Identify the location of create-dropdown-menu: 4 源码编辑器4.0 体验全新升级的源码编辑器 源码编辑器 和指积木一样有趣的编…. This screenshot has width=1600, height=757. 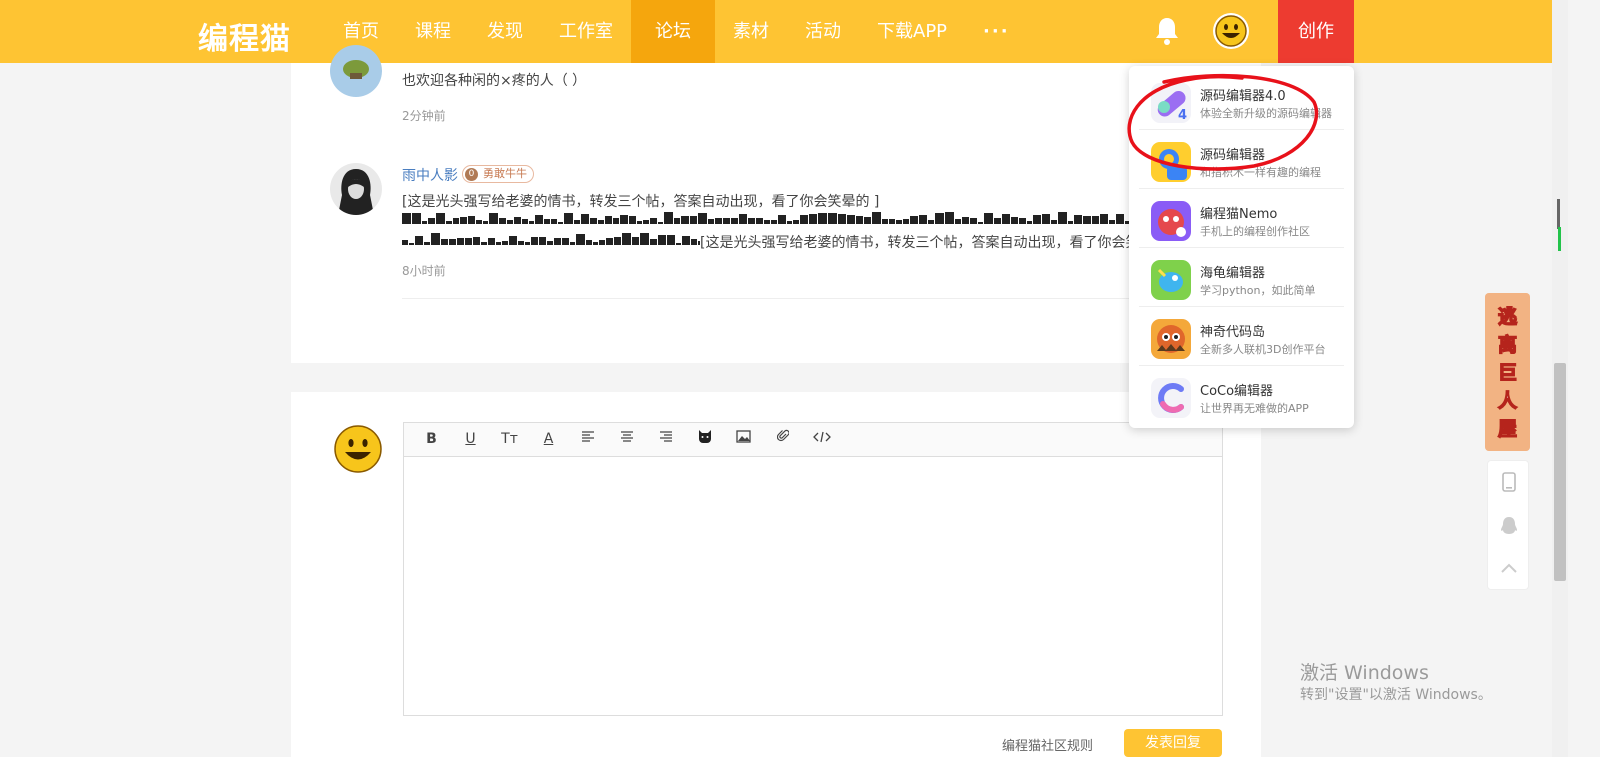
(1241, 247).